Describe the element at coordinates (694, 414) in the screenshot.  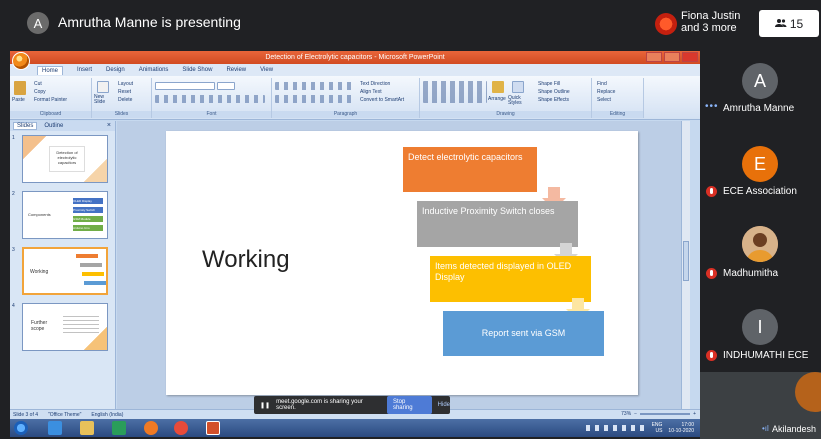
I see `zoom-in-icon: +` at that location.